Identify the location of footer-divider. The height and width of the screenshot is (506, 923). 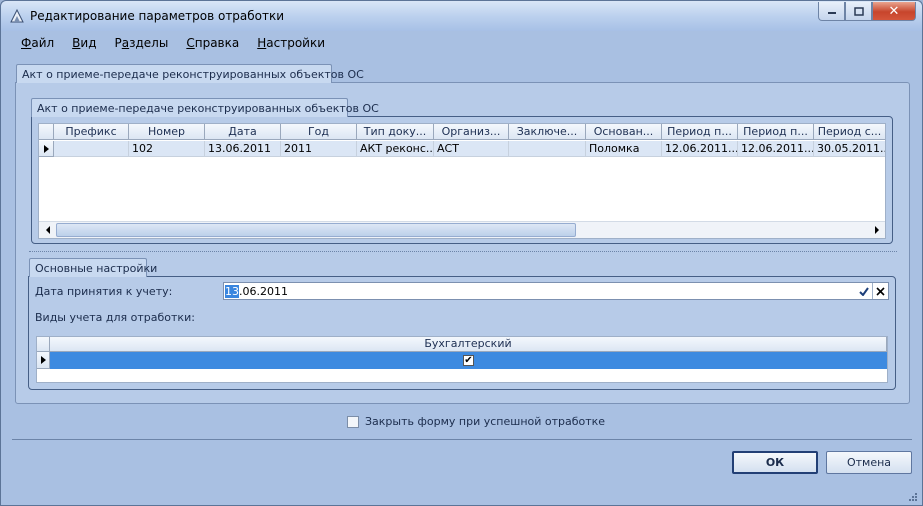
(462, 439).